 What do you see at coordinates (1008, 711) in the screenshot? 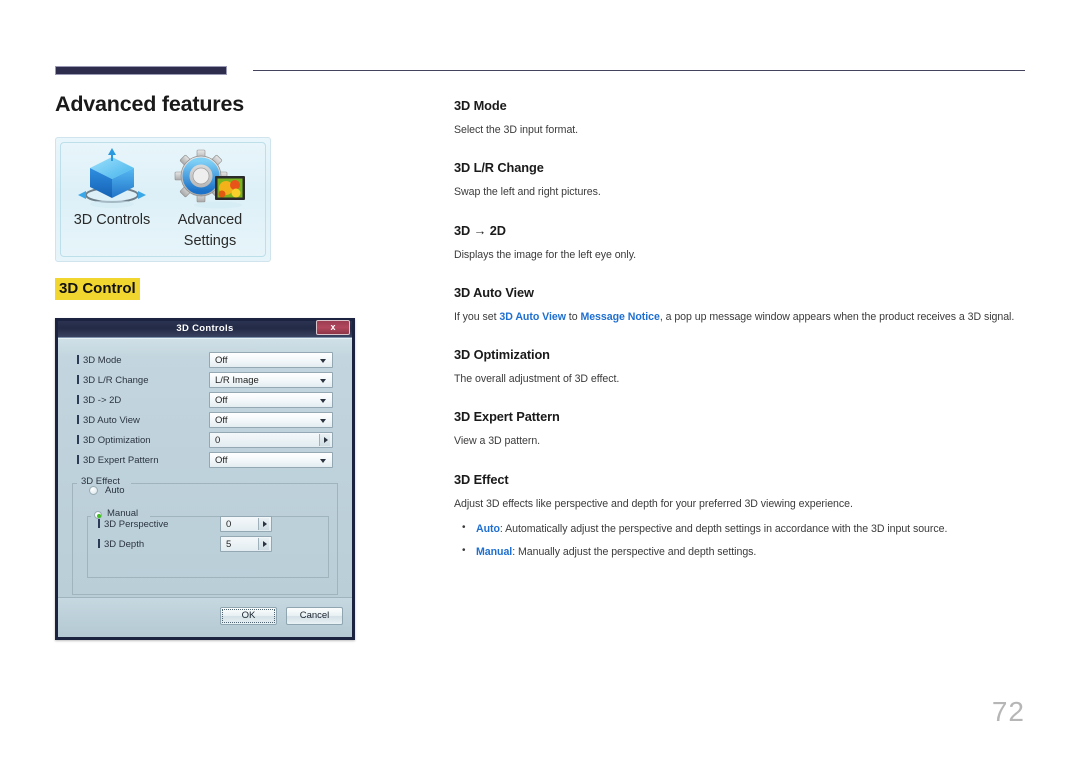
I see `page-number: 72` at bounding box center [1008, 711].